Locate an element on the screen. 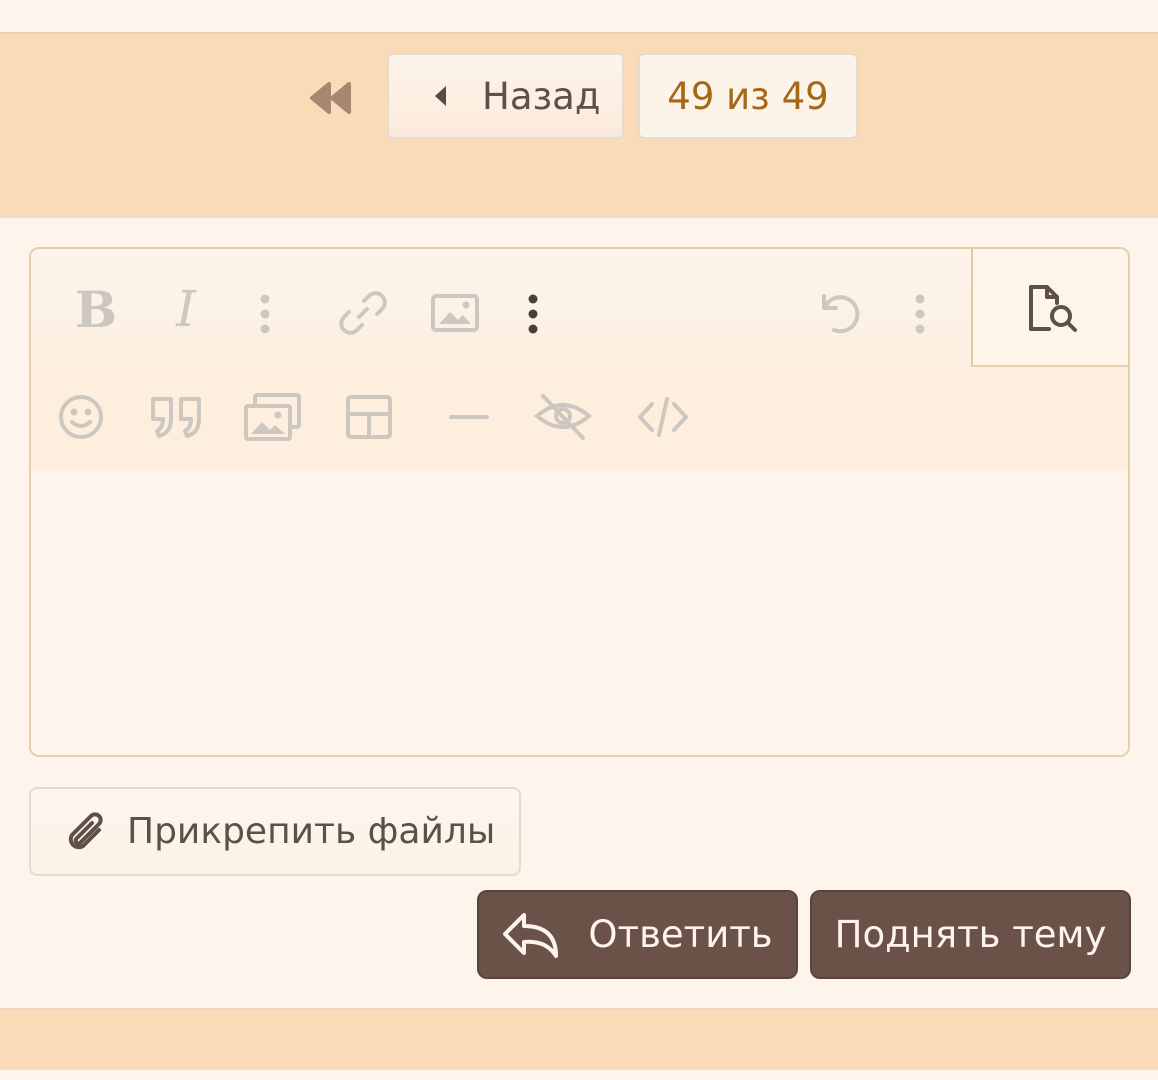 This screenshot has height=1080, width=1158. reply-label: Ответить is located at coordinates (680, 934).